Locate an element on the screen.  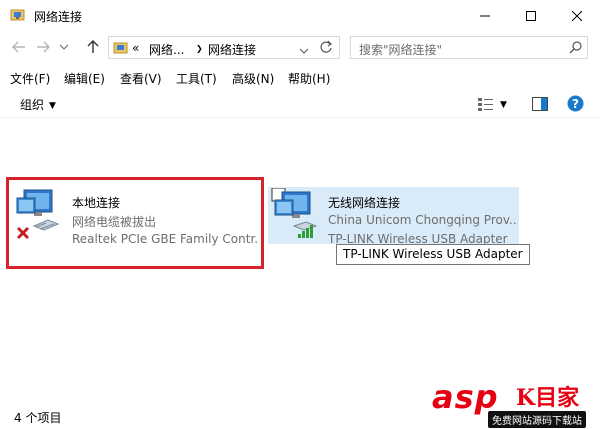
watermark-logo: asp K目家 免费网站源码下载站 is located at coordinates (516, 403).